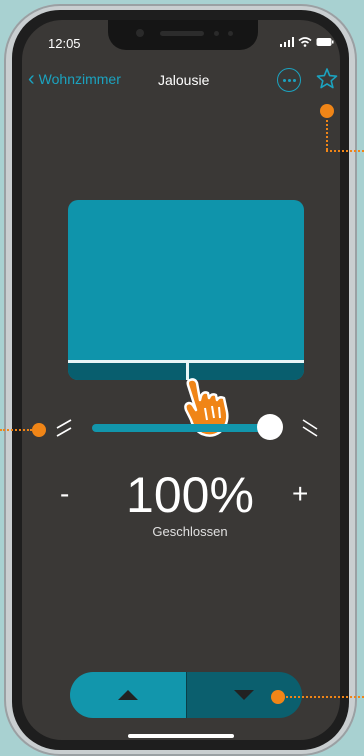 The height and width of the screenshot is (756, 364). I want to click on battery-icon, so click(325, 42).